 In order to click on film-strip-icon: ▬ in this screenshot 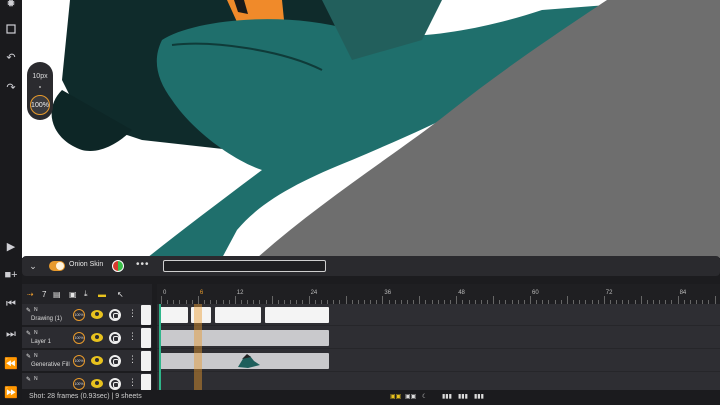, I will do `click(102, 294)`.